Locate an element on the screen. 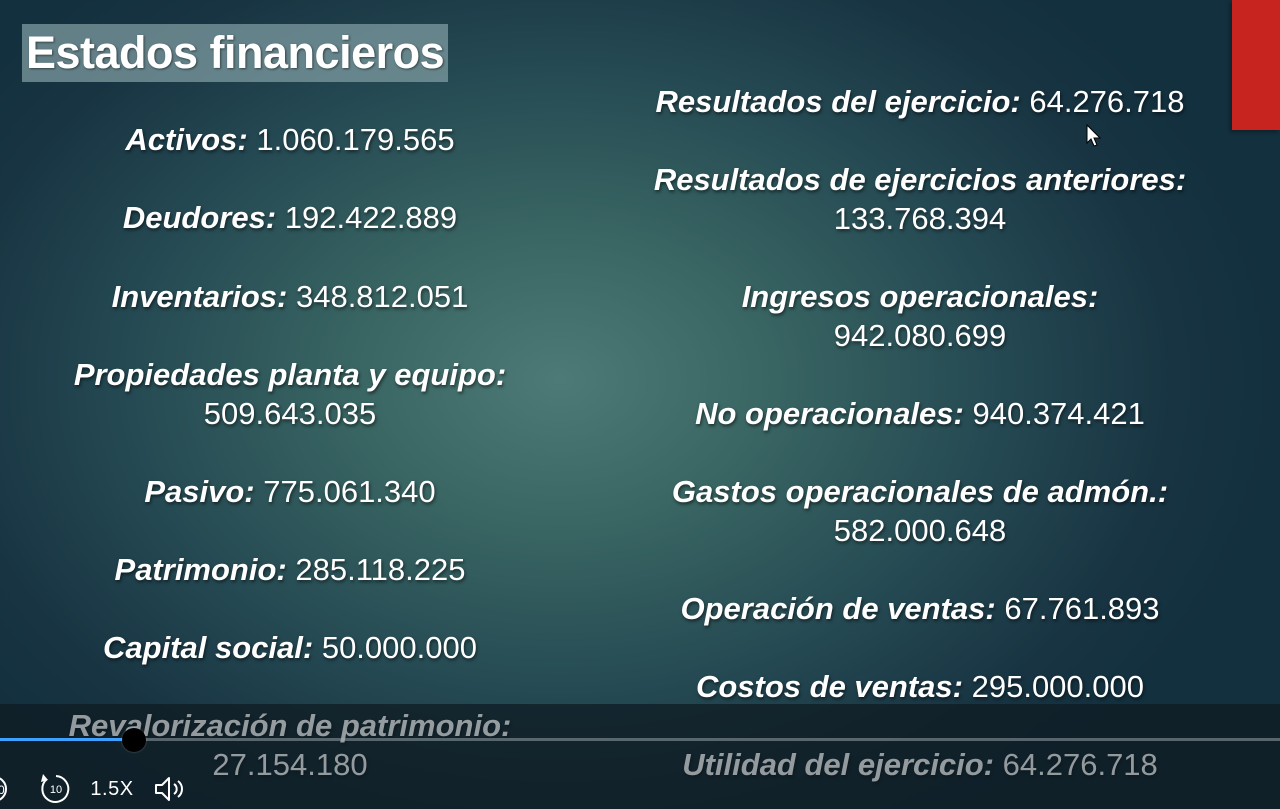 The height and width of the screenshot is (809, 1280). item-value: 509.643.035 is located at coordinates (290, 413).